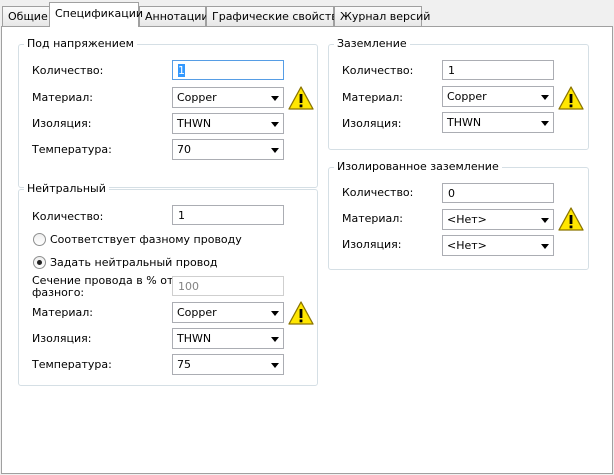 This screenshot has width=614, height=475. Describe the element at coordinates (134, 262) in the screenshot. I see `radio-set-neutral-label: Задать нейтральный провод` at that location.